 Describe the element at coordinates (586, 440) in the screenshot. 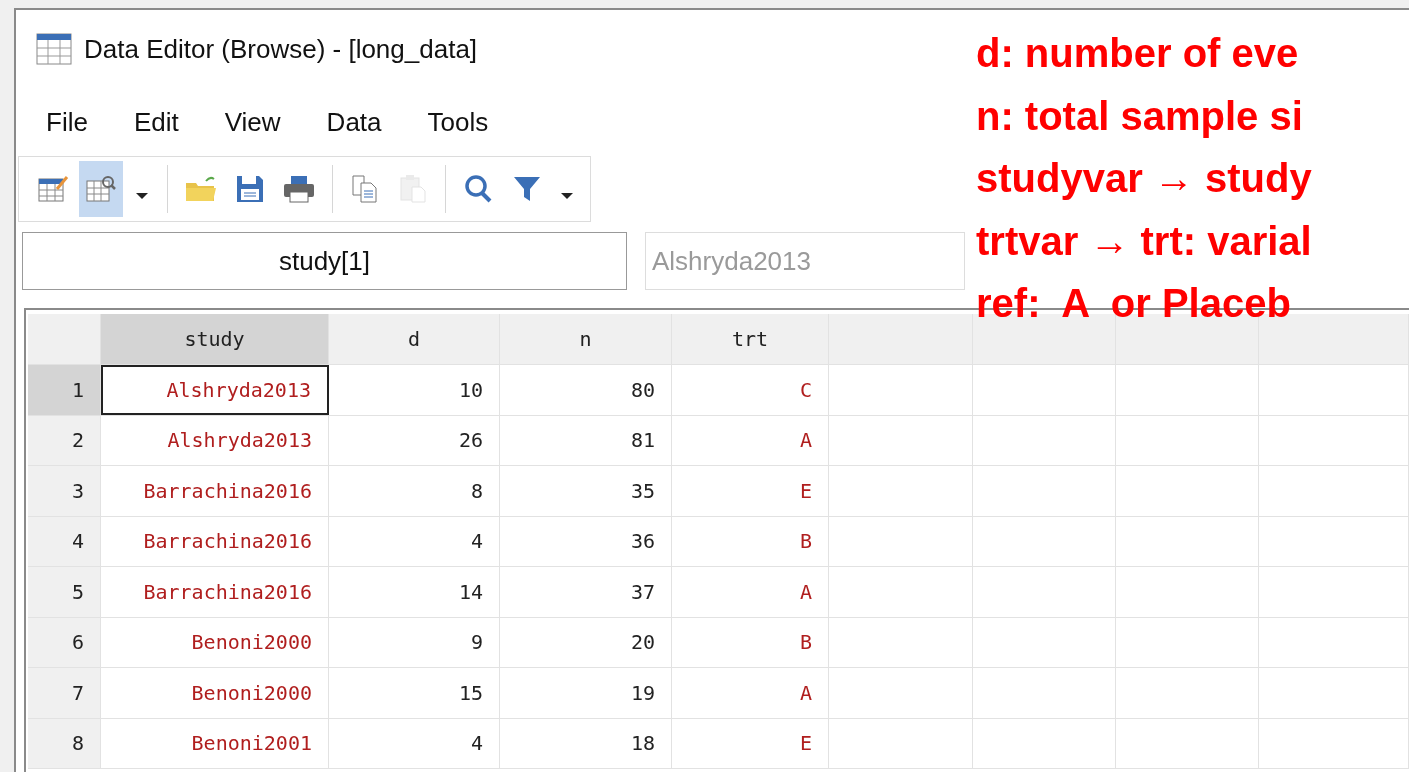

I see `table-cell: 81` at that location.